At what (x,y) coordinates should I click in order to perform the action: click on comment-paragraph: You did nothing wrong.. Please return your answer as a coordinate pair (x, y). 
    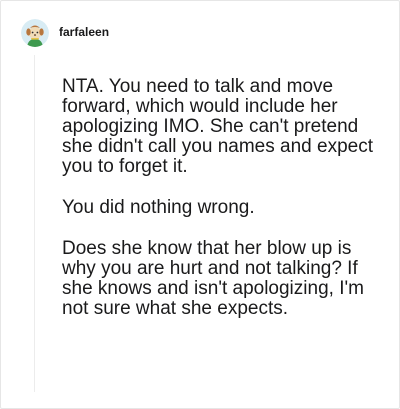
    Looking at the image, I should click on (158, 207).